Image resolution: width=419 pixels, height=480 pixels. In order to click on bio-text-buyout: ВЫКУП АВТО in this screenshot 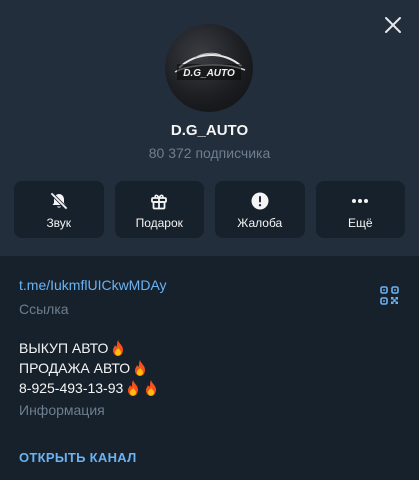, I will do `click(64, 348)`.